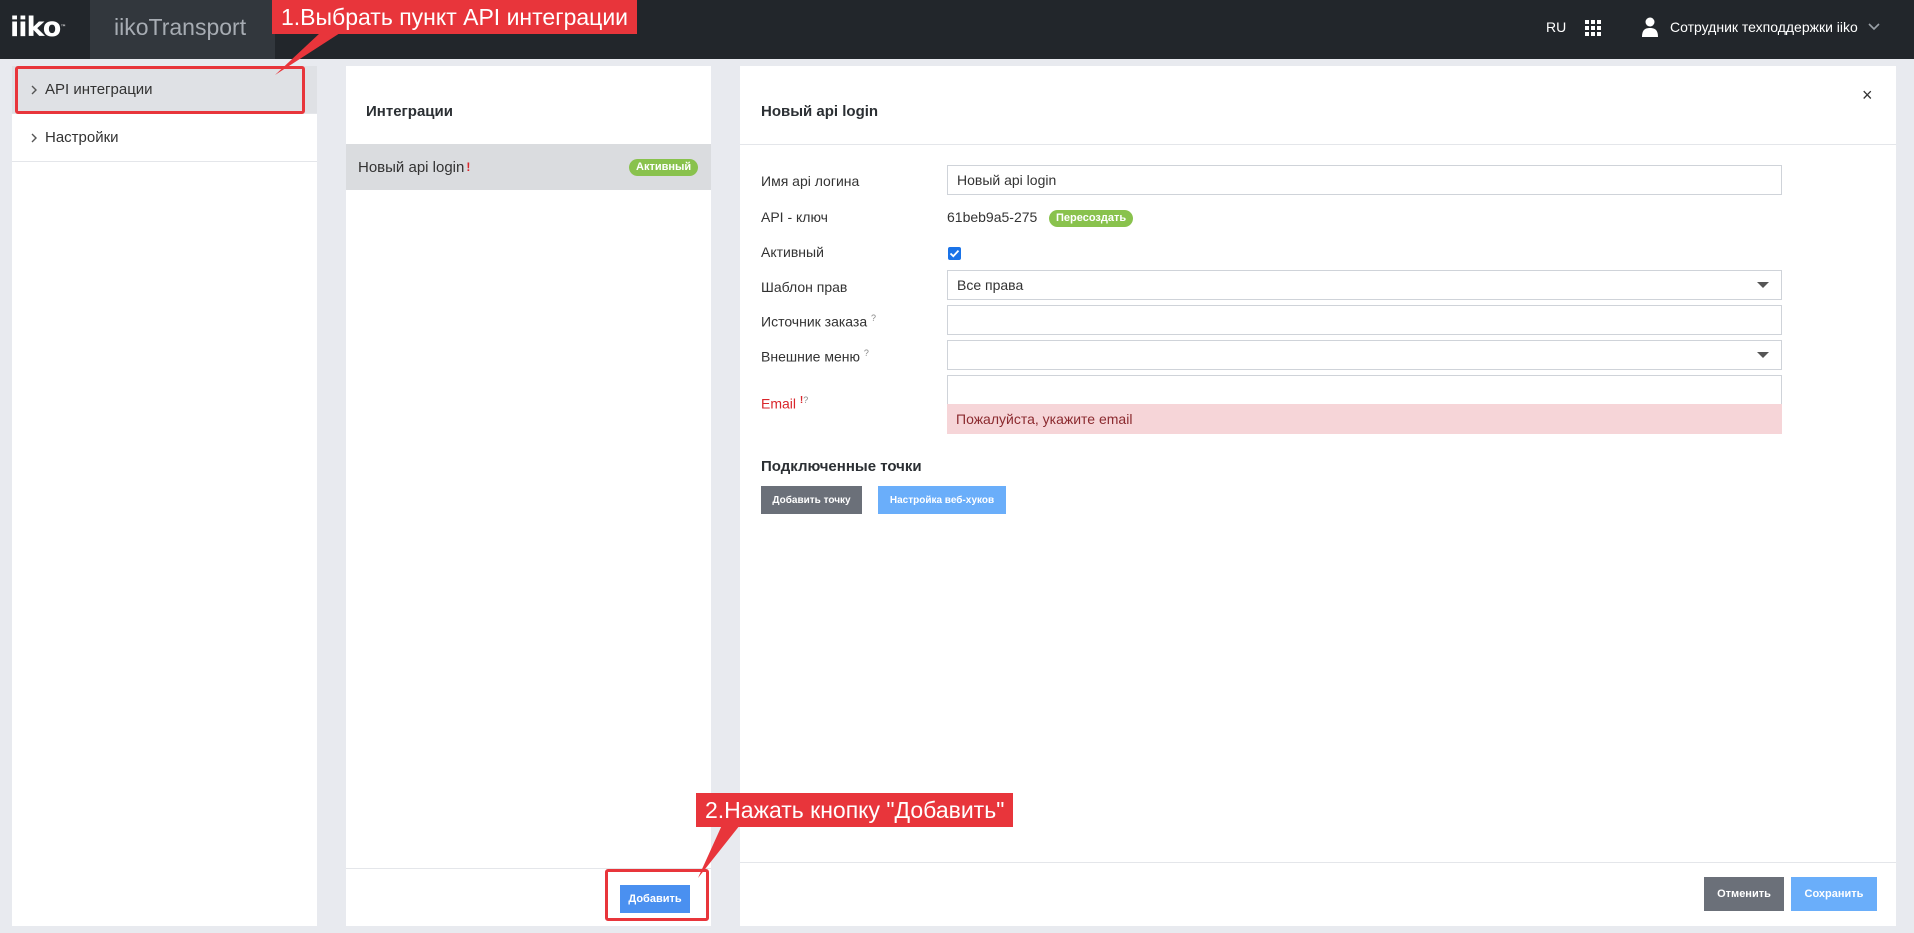 The image size is (1914, 933). What do you see at coordinates (160, 90) in the screenshot?
I see `annotation-frame-sidebar` at bounding box center [160, 90].